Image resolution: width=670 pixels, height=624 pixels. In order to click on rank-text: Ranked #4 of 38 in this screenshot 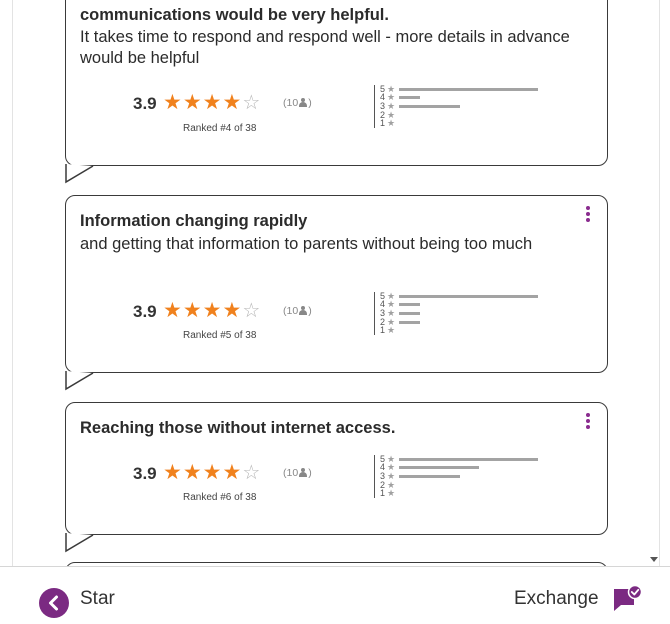, I will do `click(220, 128)`.